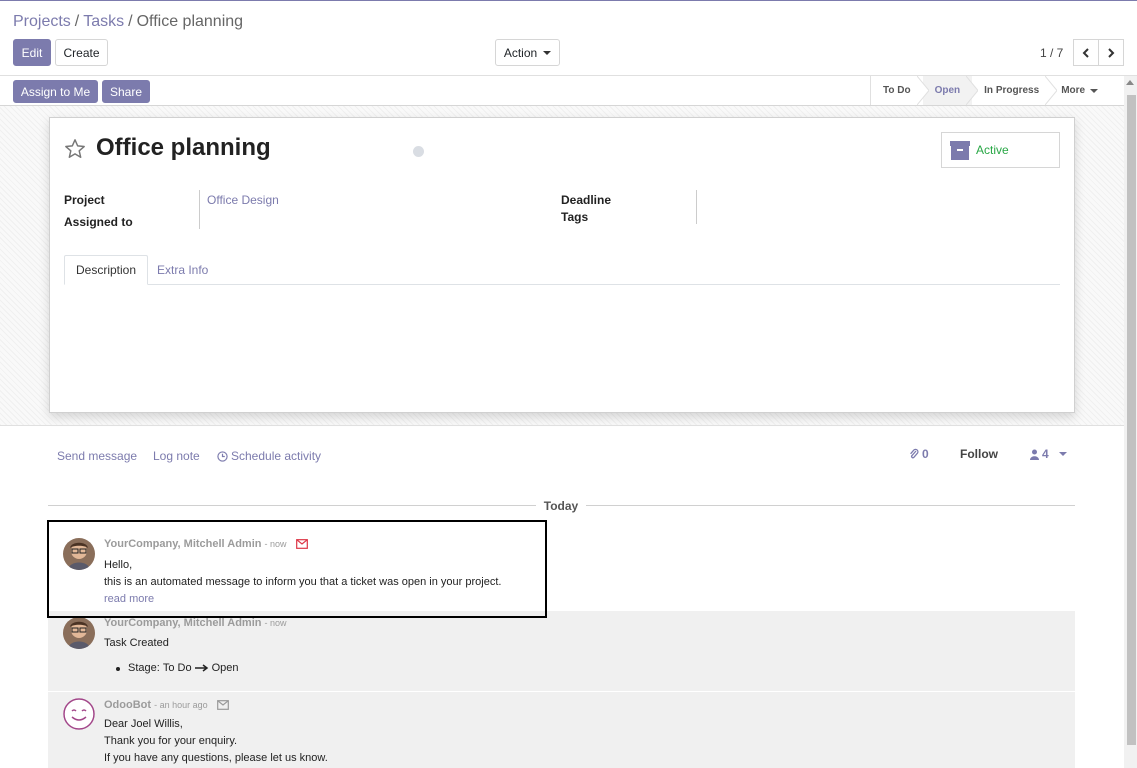 Image resolution: width=1137 pixels, height=768 pixels. I want to click on today-separator-label: Today, so click(561, 506).